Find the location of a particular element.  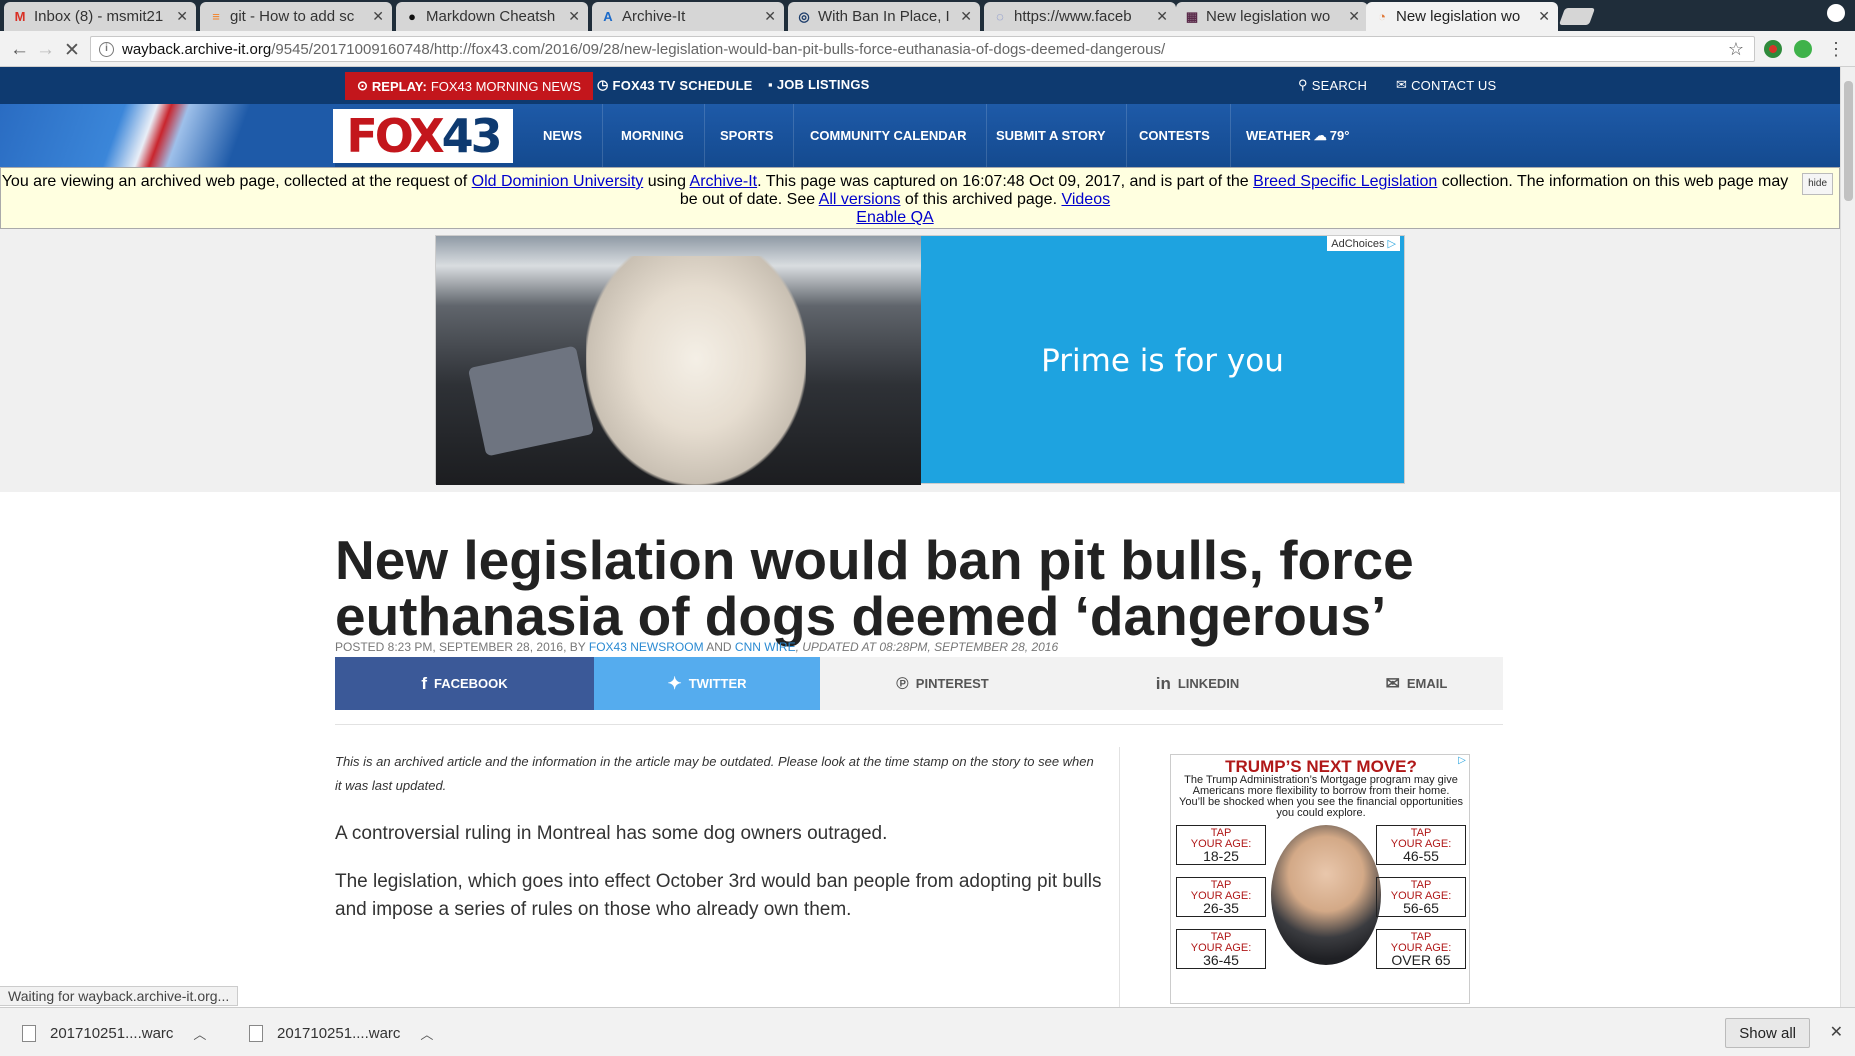

tab-new-legislation-active: ◔ New legislation wo ✕ is located at coordinates (1462, 16).